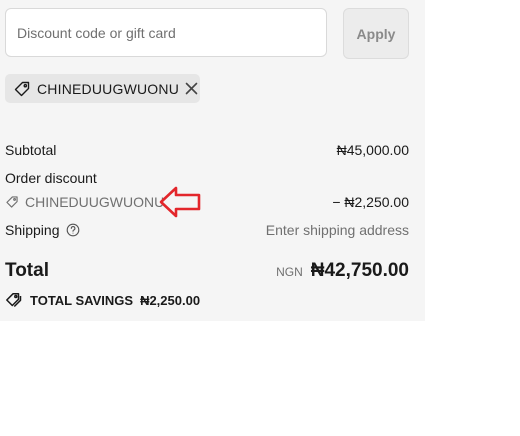  Describe the element at coordinates (82, 300) in the screenshot. I see `savings-label: TOTAL SAVINGS` at that location.